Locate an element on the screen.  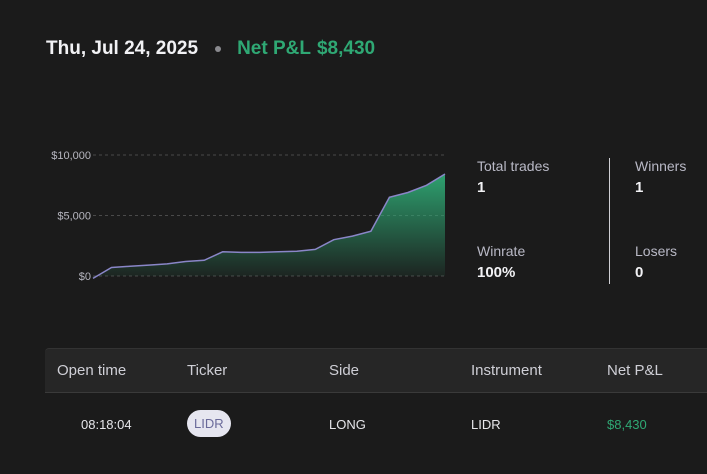
date-title: Thu, Jul 24, 2025 is located at coordinates (122, 48).